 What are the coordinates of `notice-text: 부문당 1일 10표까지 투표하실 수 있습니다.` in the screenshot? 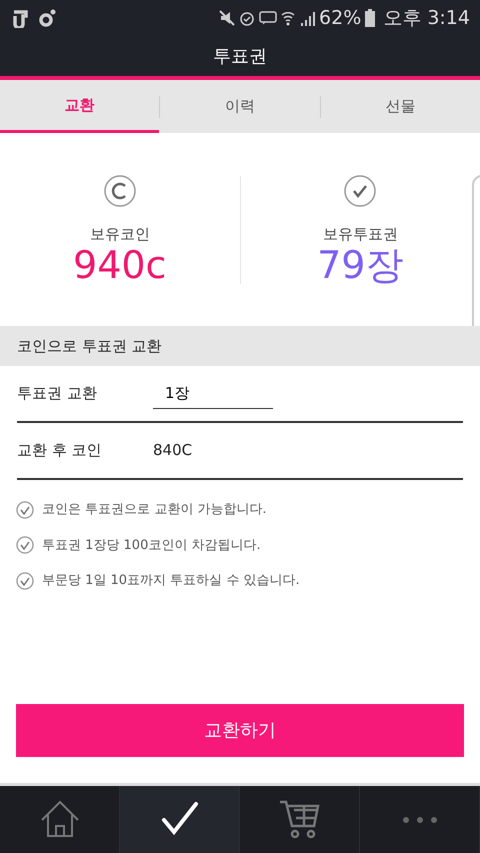 It's located at (171, 581).